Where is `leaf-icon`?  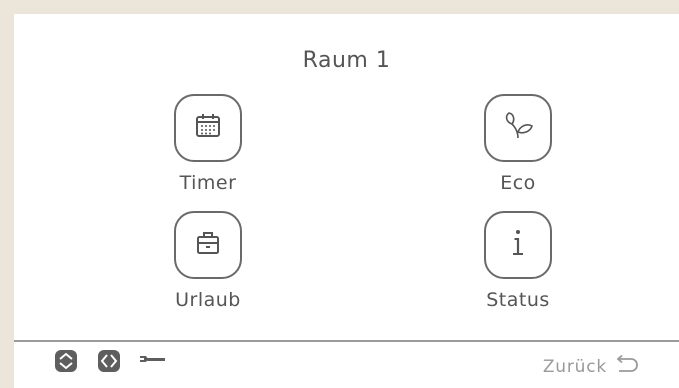
leaf-icon is located at coordinates (518, 128).